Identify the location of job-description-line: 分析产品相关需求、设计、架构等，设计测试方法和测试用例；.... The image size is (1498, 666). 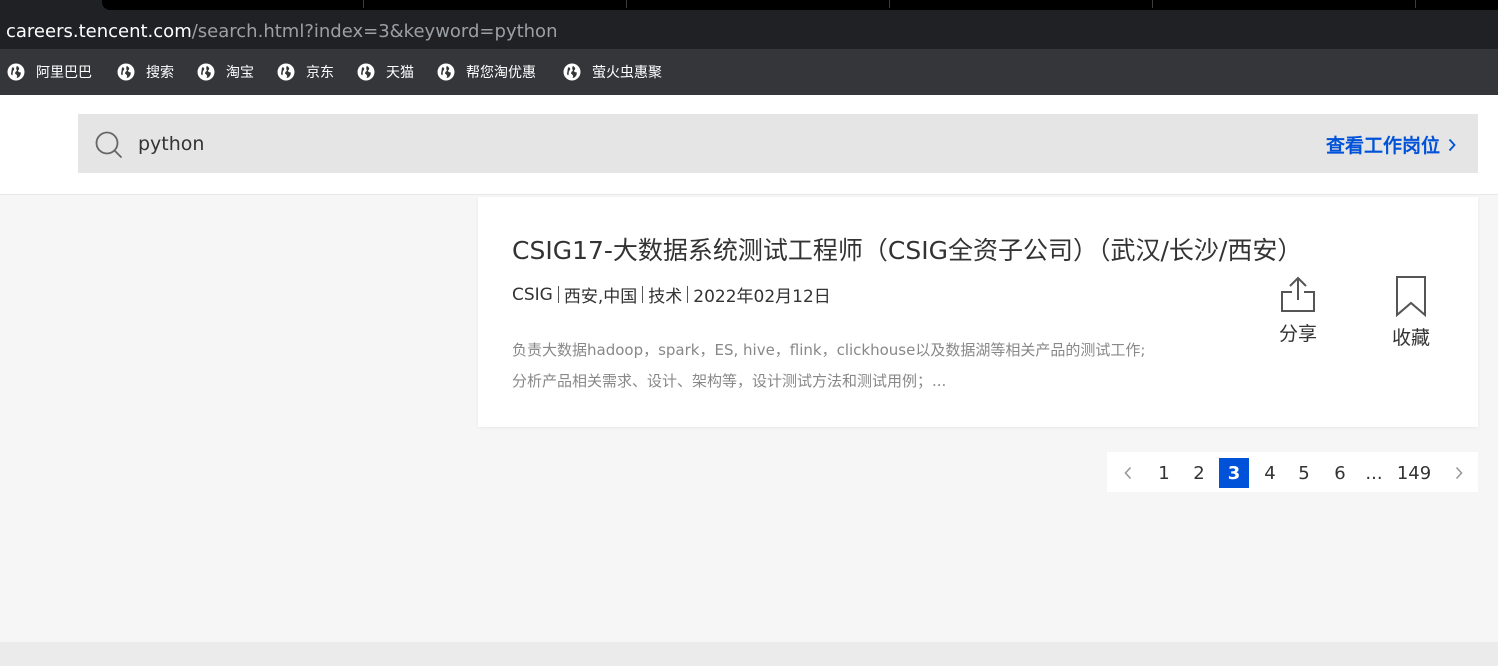
(729, 381).